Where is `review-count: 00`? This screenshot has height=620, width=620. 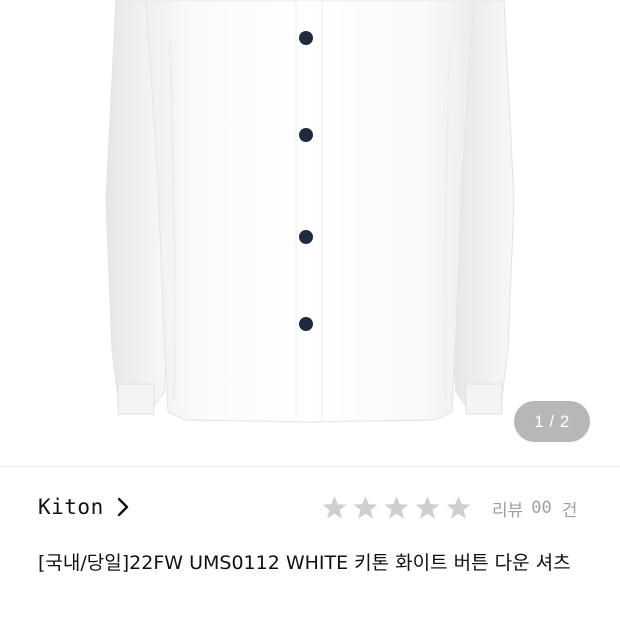
review-count: 00 is located at coordinates (541, 508).